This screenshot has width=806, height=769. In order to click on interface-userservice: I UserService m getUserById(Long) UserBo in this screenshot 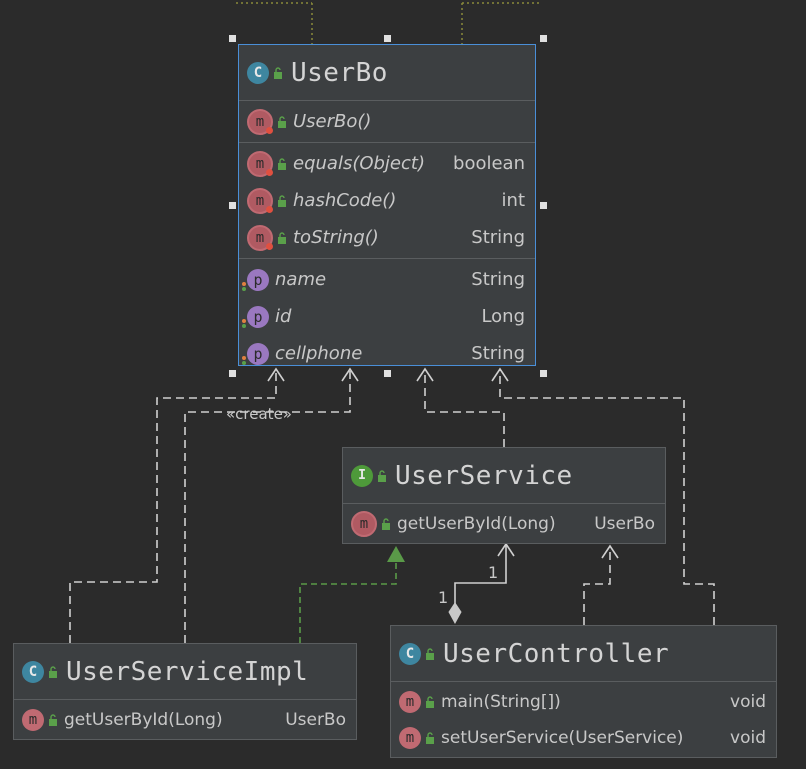, I will do `click(504, 495)`.